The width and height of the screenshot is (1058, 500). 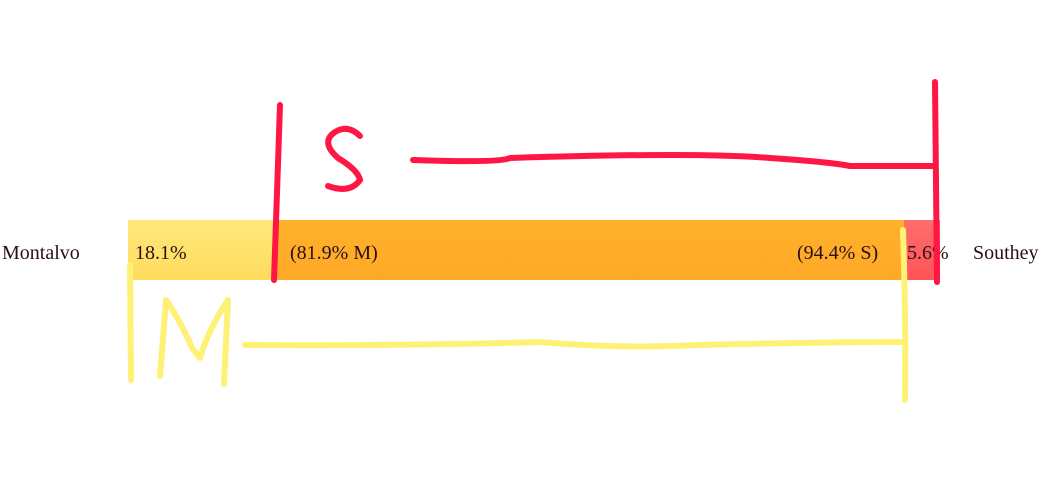 I want to click on left-only-percent: 18.1%, so click(x=161, y=253).